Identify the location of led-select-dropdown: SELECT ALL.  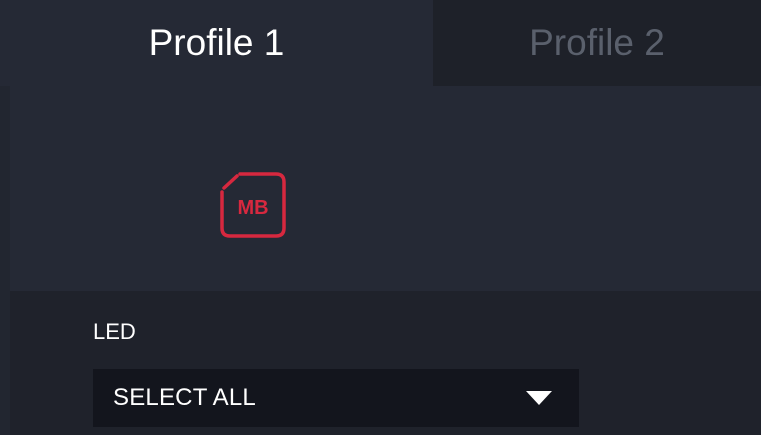
(336, 398).